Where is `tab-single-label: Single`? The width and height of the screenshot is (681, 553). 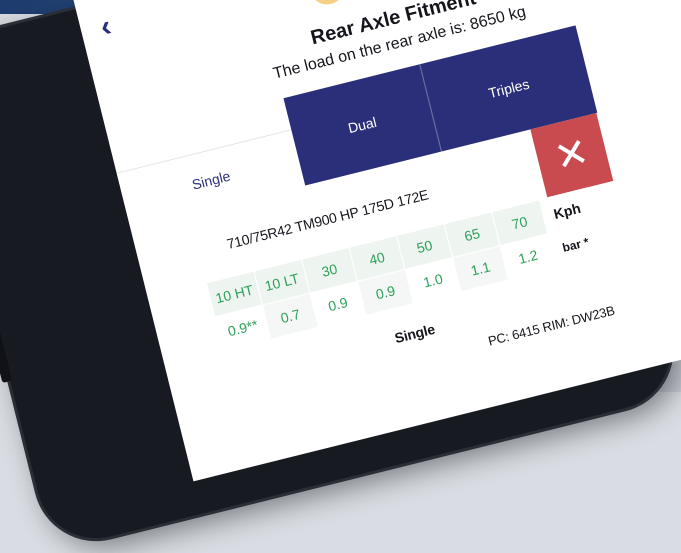
tab-single-label: Single is located at coordinates (211, 180).